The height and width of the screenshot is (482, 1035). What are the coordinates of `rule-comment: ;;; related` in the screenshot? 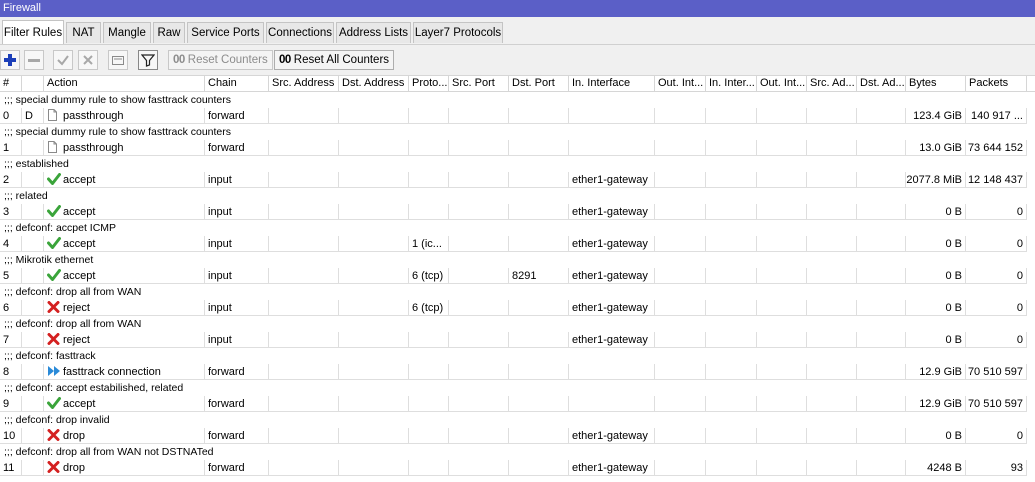 It's located at (517, 196).